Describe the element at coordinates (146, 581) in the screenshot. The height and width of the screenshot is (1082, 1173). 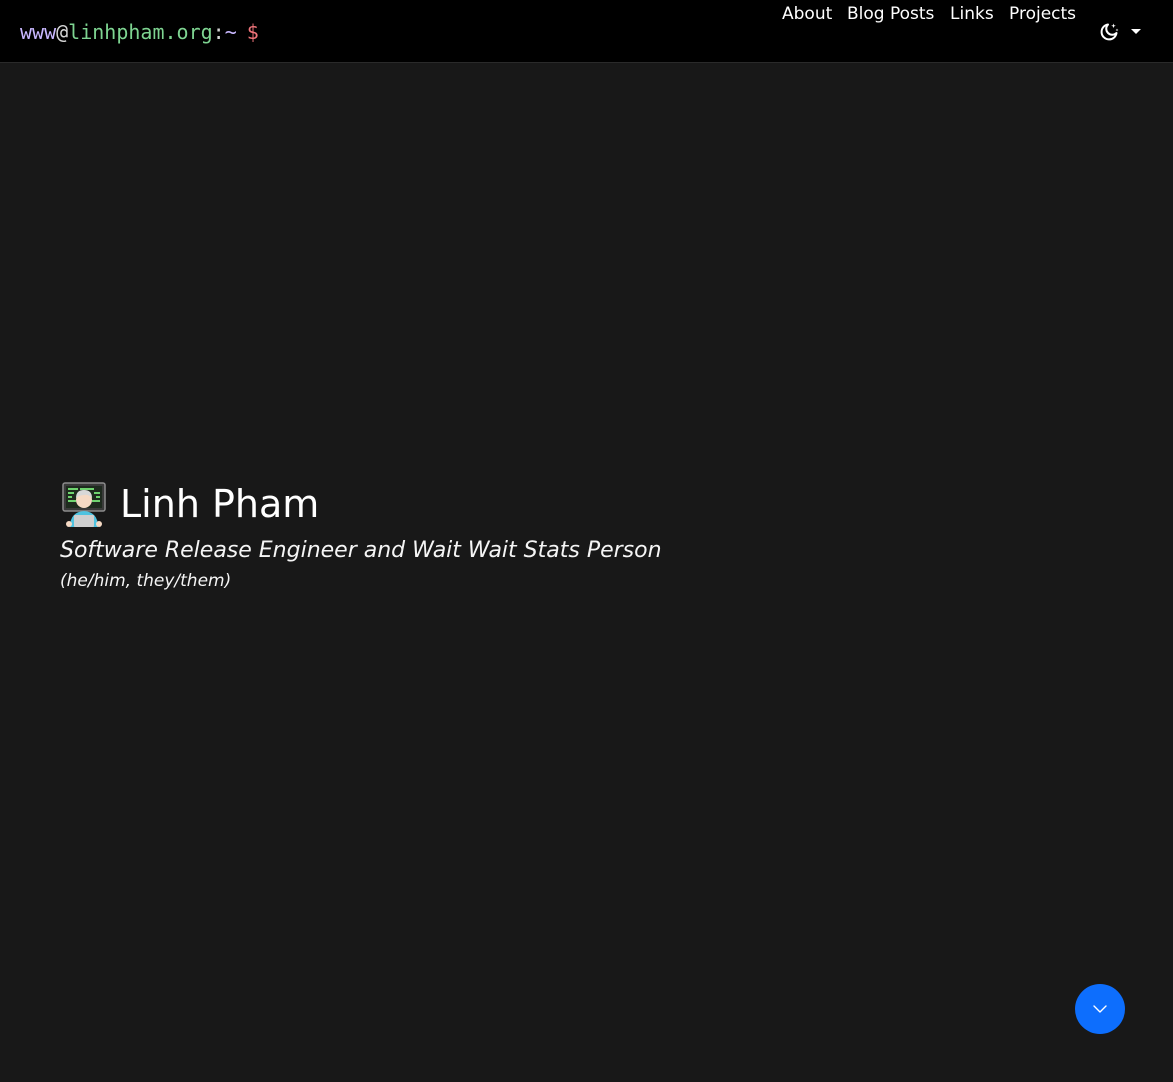
I see `hero-pronouns: (he/him, they/them)` at that location.